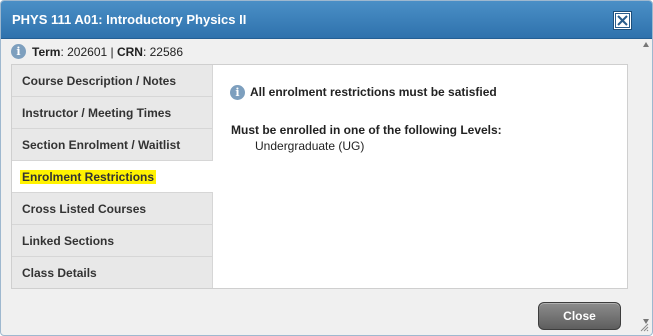 The image size is (653, 336). What do you see at coordinates (88, 177) in the screenshot?
I see `sidebar-item-label: Enrolment Restrictions` at bounding box center [88, 177].